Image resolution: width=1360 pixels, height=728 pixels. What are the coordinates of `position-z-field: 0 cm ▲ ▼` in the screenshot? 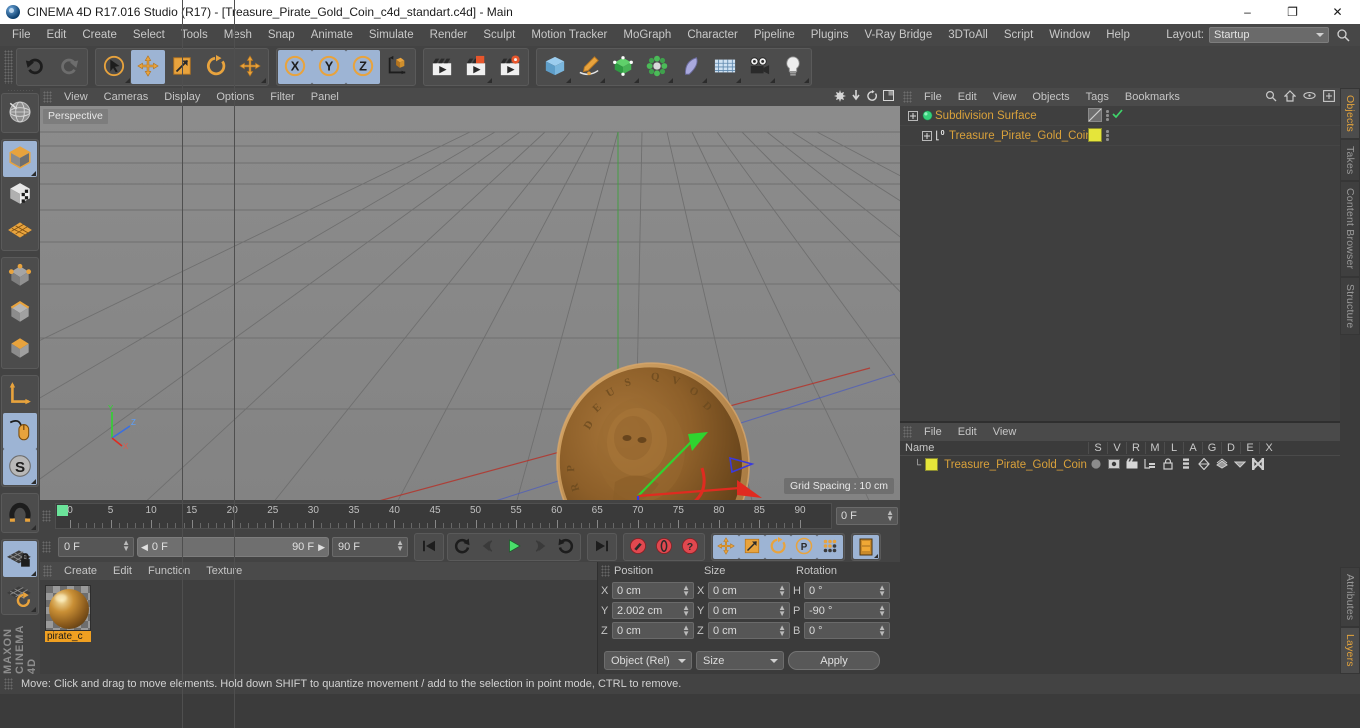 It's located at (653, 630).